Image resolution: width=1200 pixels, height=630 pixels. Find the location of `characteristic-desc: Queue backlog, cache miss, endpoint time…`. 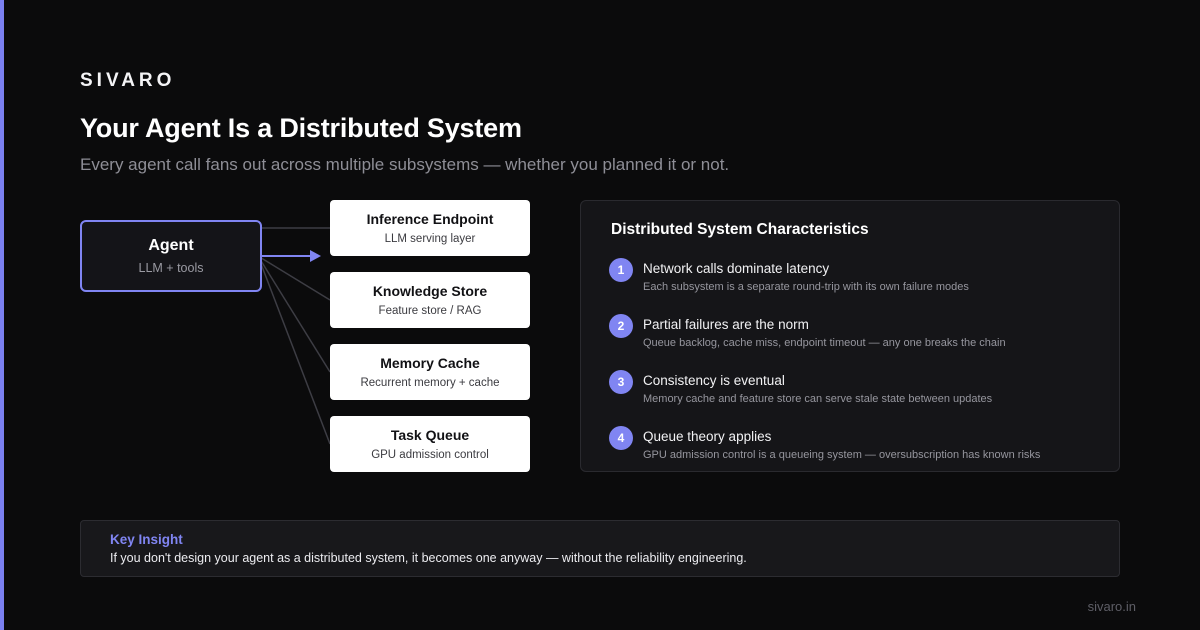

characteristic-desc: Queue backlog, cache miss, endpoint time… is located at coordinates (824, 343).